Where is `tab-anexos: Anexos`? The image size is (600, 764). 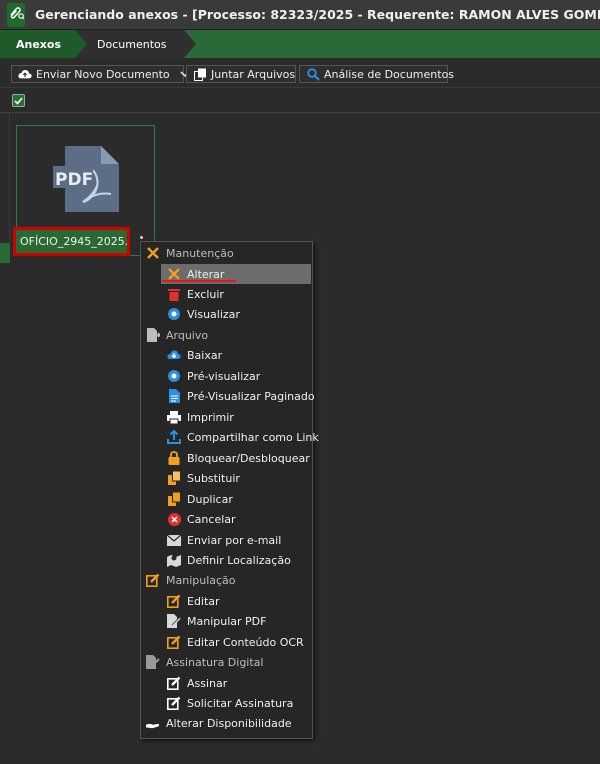
tab-anexos: Anexos is located at coordinates (44, 44).